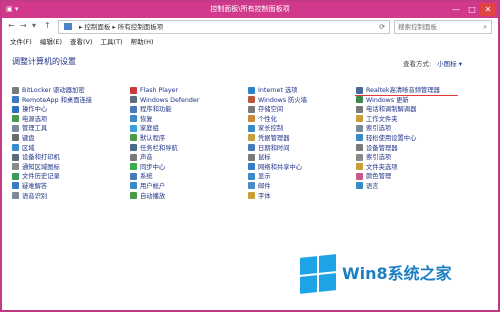 The image size is (500, 312). Describe the element at coordinates (488, 9) in the screenshot. I see `close-button: ✕` at that location.